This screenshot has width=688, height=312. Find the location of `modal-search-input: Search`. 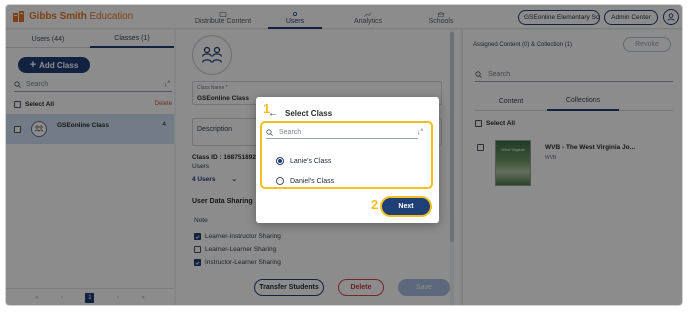

modal-search-input: Search is located at coordinates (342, 132).